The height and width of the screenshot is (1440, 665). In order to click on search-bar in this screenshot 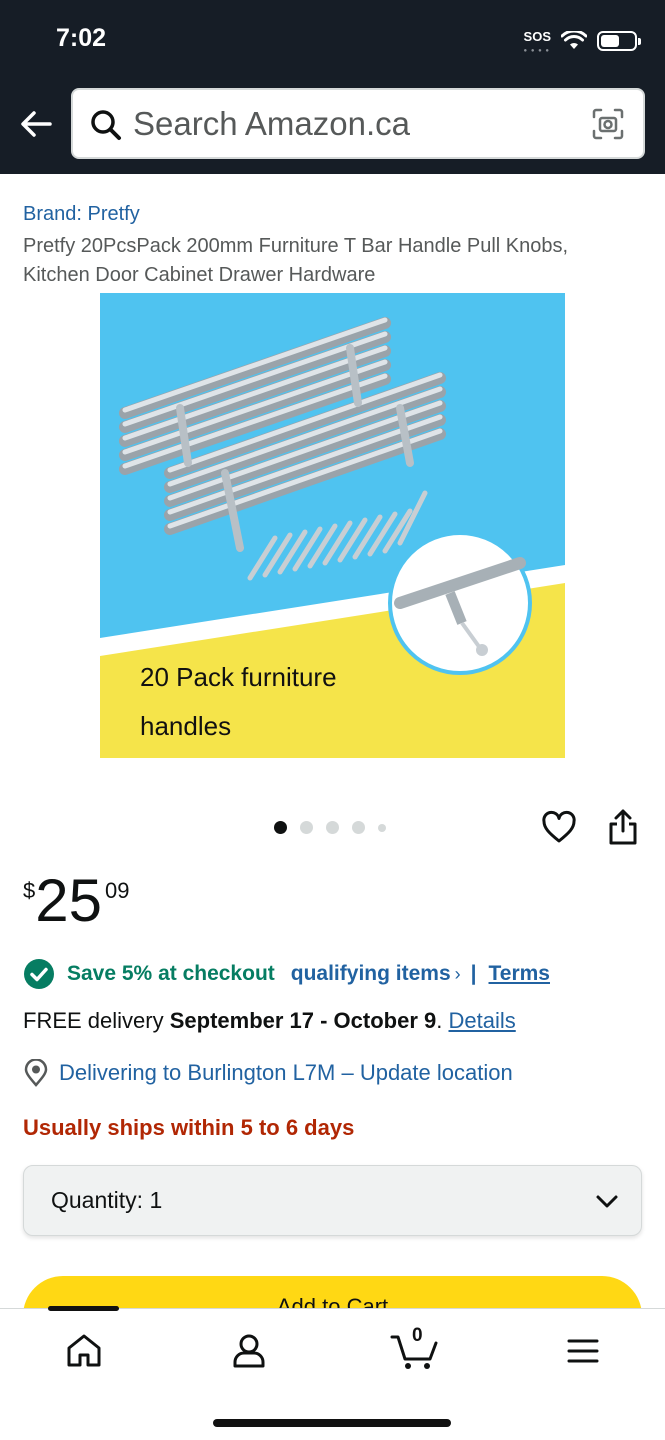, I will do `click(358, 123)`.